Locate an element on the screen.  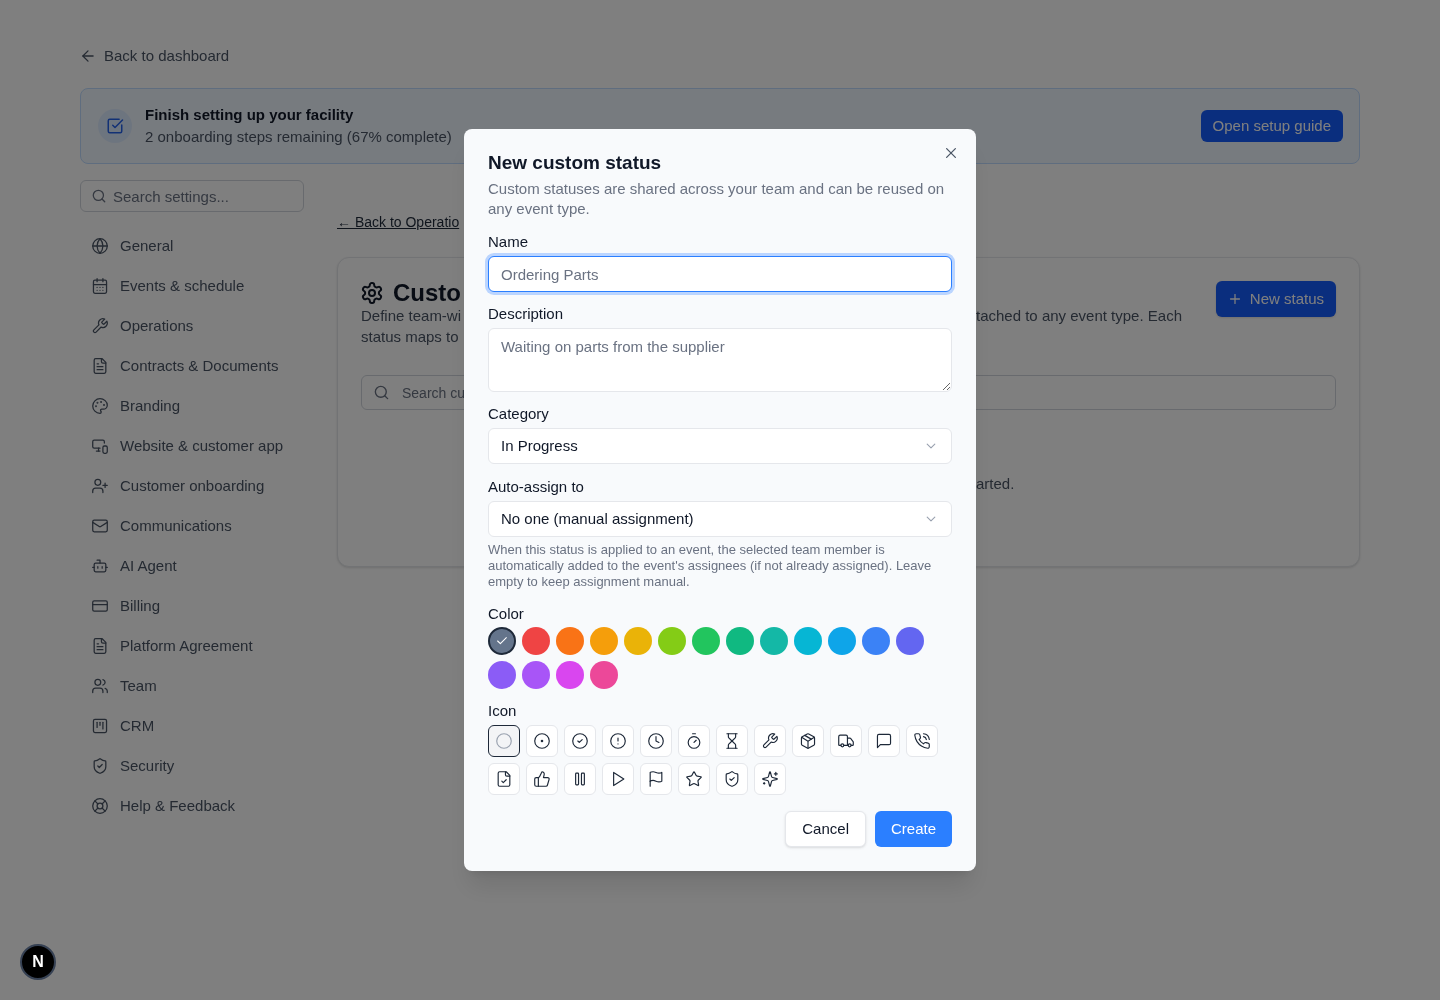
field-label: Auto-assign to is located at coordinates (536, 487).